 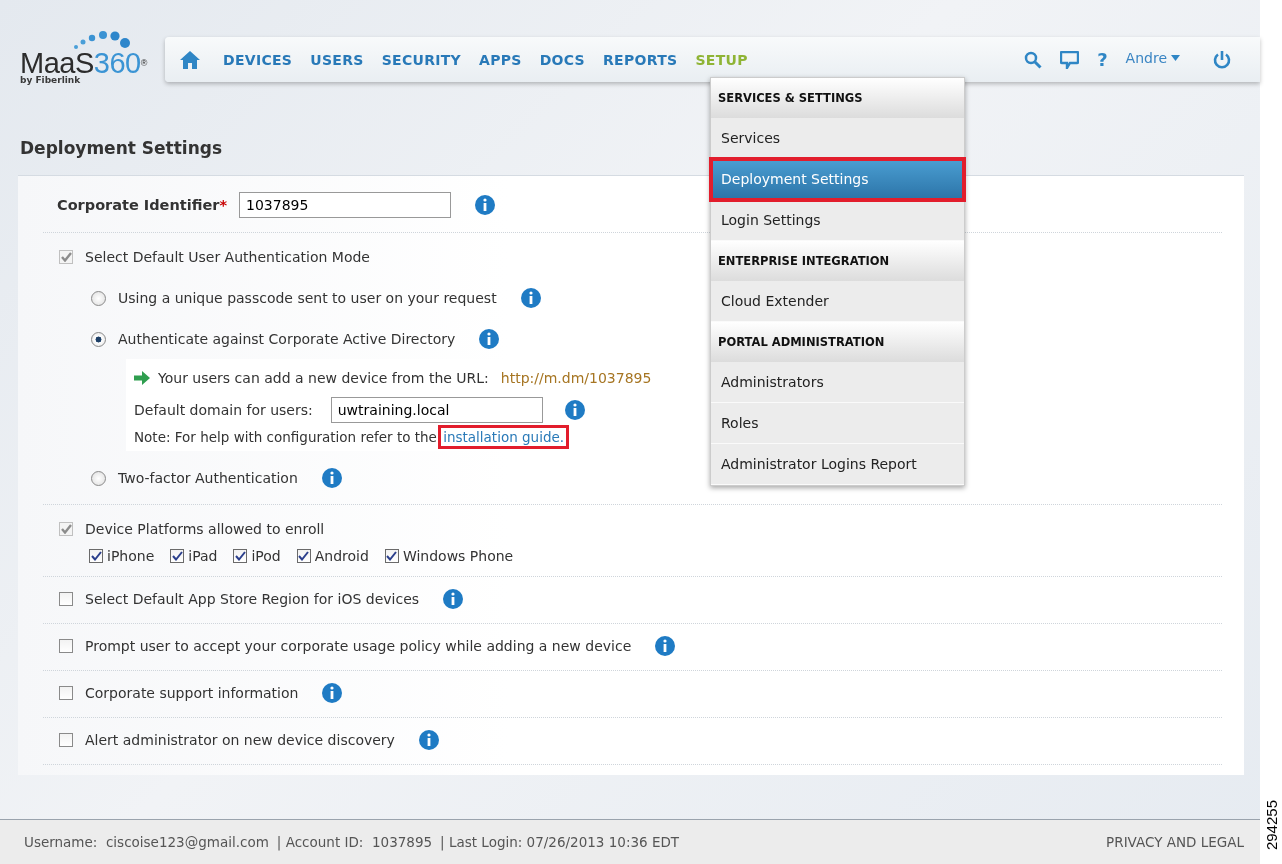 What do you see at coordinates (102, 39) in the screenshot?
I see `logo-dots-icon` at bounding box center [102, 39].